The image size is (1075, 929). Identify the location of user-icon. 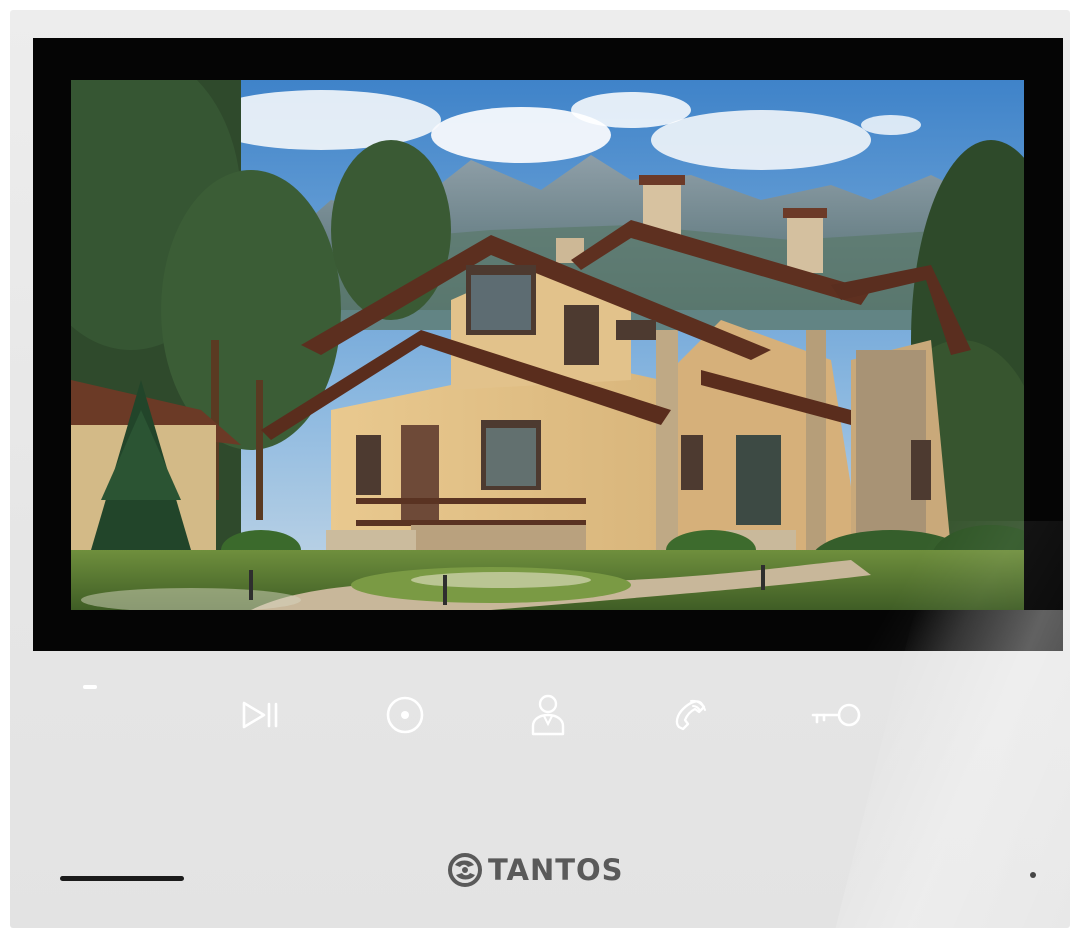
(548, 715).